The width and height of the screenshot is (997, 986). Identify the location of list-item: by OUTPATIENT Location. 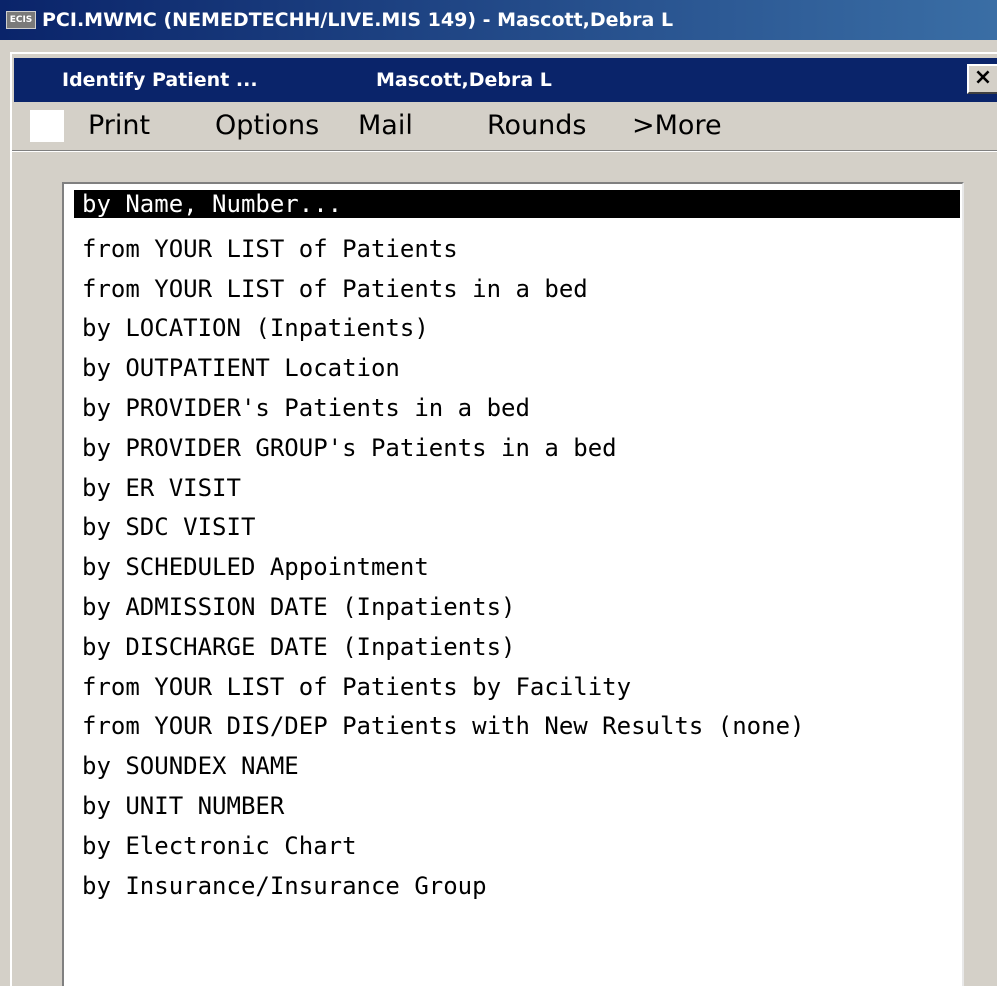
(517, 369).